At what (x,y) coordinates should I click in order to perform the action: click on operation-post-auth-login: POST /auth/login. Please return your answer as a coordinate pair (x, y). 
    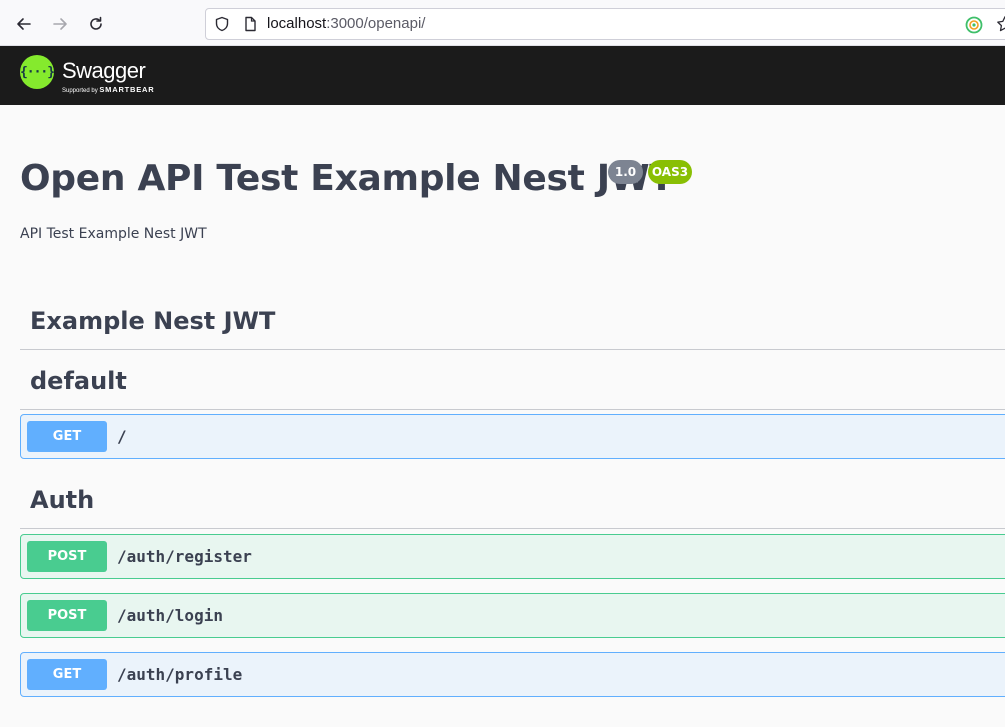
    Looking at the image, I should click on (512, 615).